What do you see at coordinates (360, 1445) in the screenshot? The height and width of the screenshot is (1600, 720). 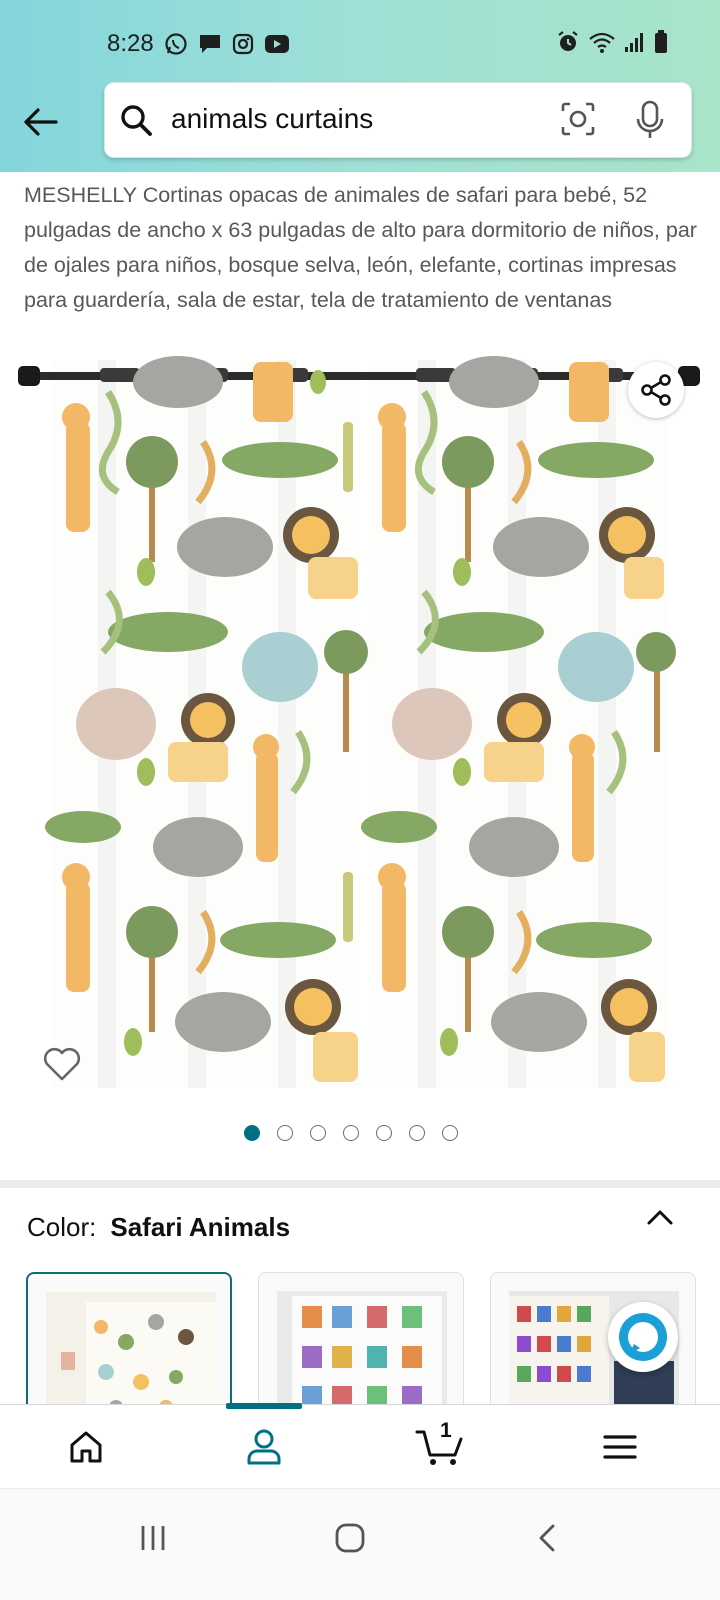 I see `bottom-navigation: 1` at bounding box center [360, 1445].